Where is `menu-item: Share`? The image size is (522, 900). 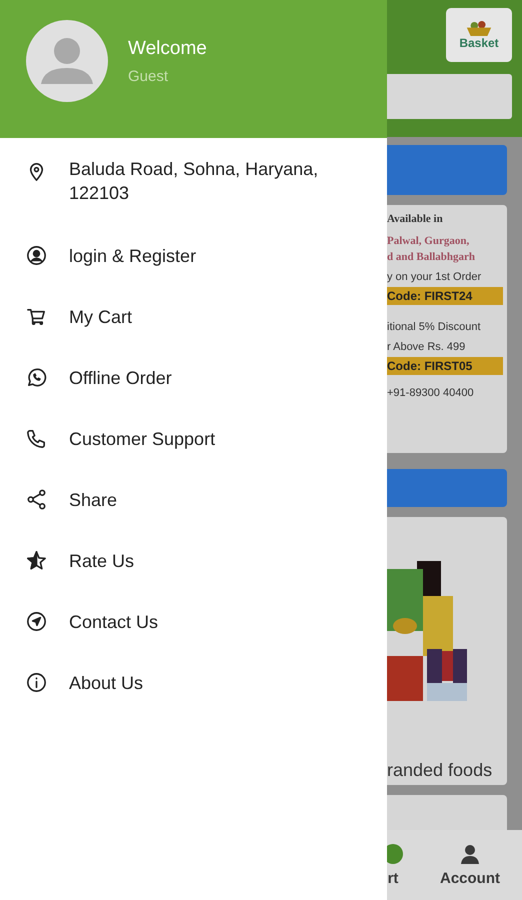
menu-item: Share is located at coordinates (193, 499).